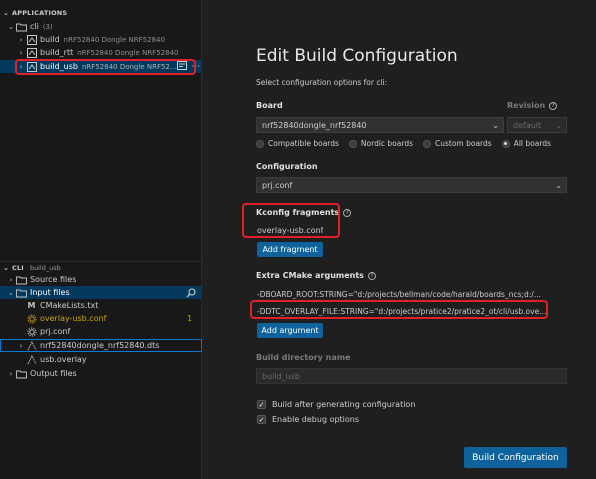  Describe the element at coordinates (505, 143) in the screenshot. I see `radio-dot-selected` at that location.